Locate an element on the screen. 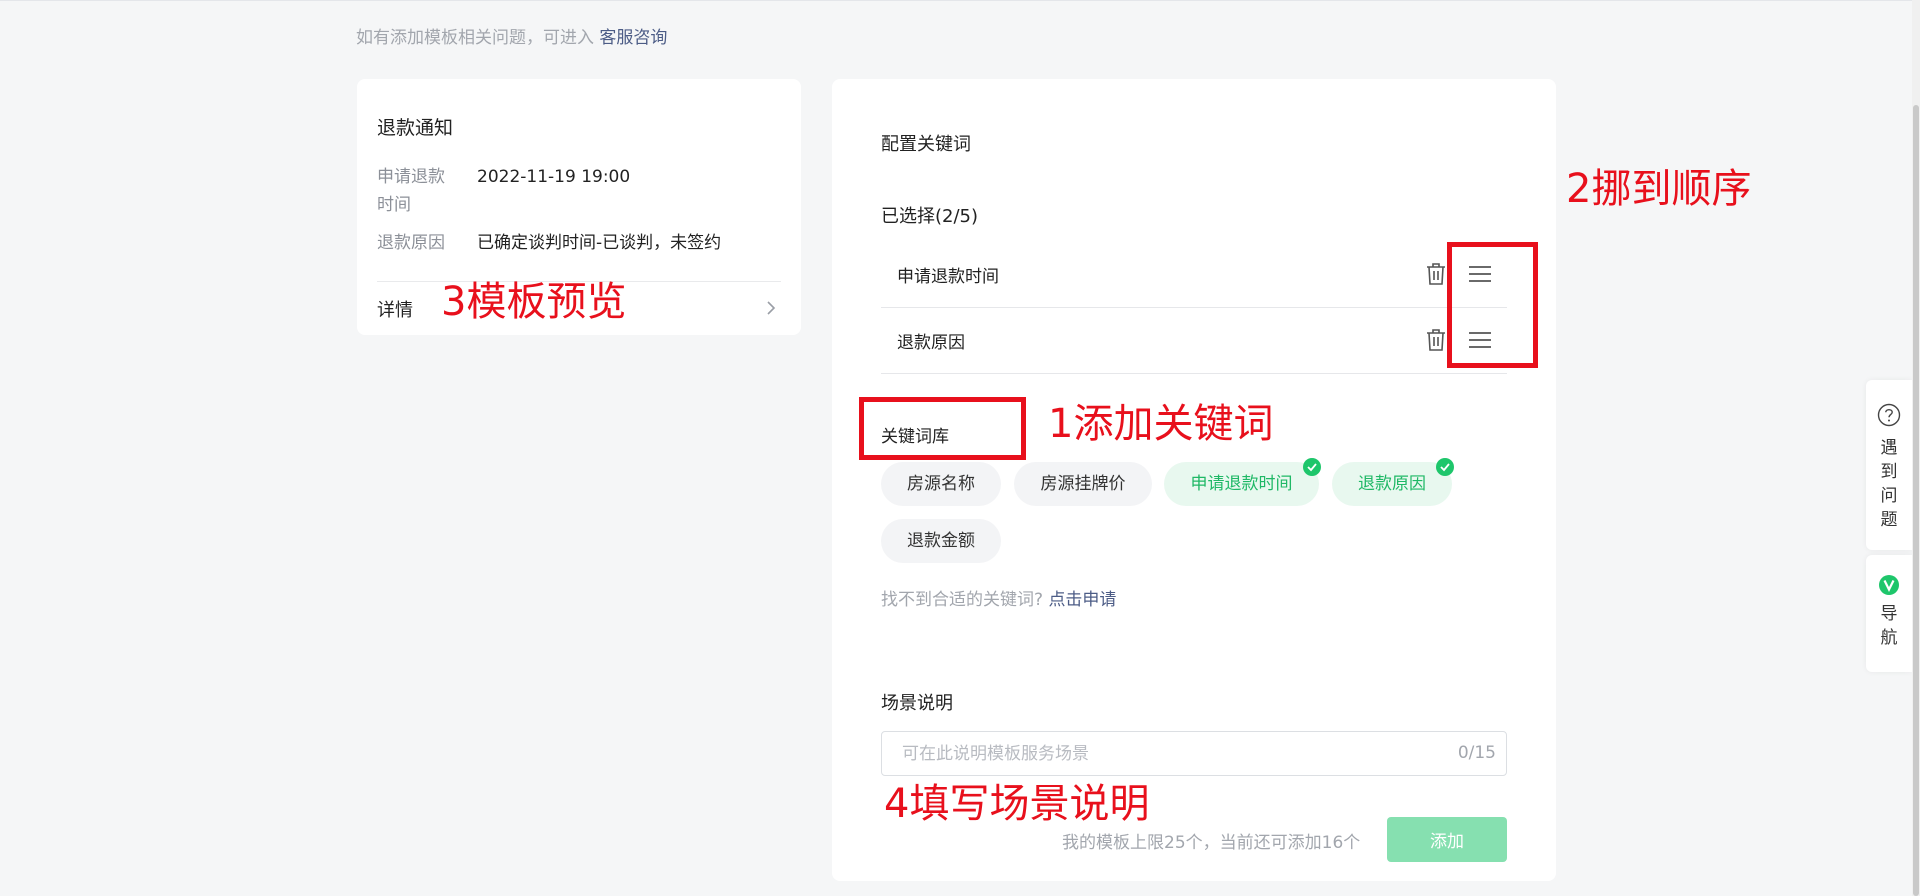 Image resolution: width=1920 pixels, height=896 pixels. keyword-chip-selected: 申请退款时间 is located at coordinates (1242, 482).